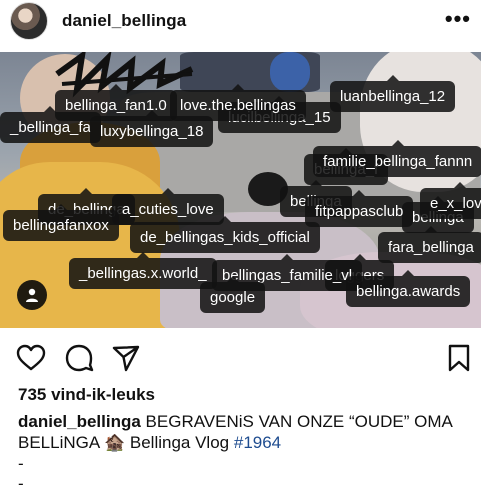  Describe the element at coordinates (290, 72) in the screenshot. I see `photo-region` at that location.